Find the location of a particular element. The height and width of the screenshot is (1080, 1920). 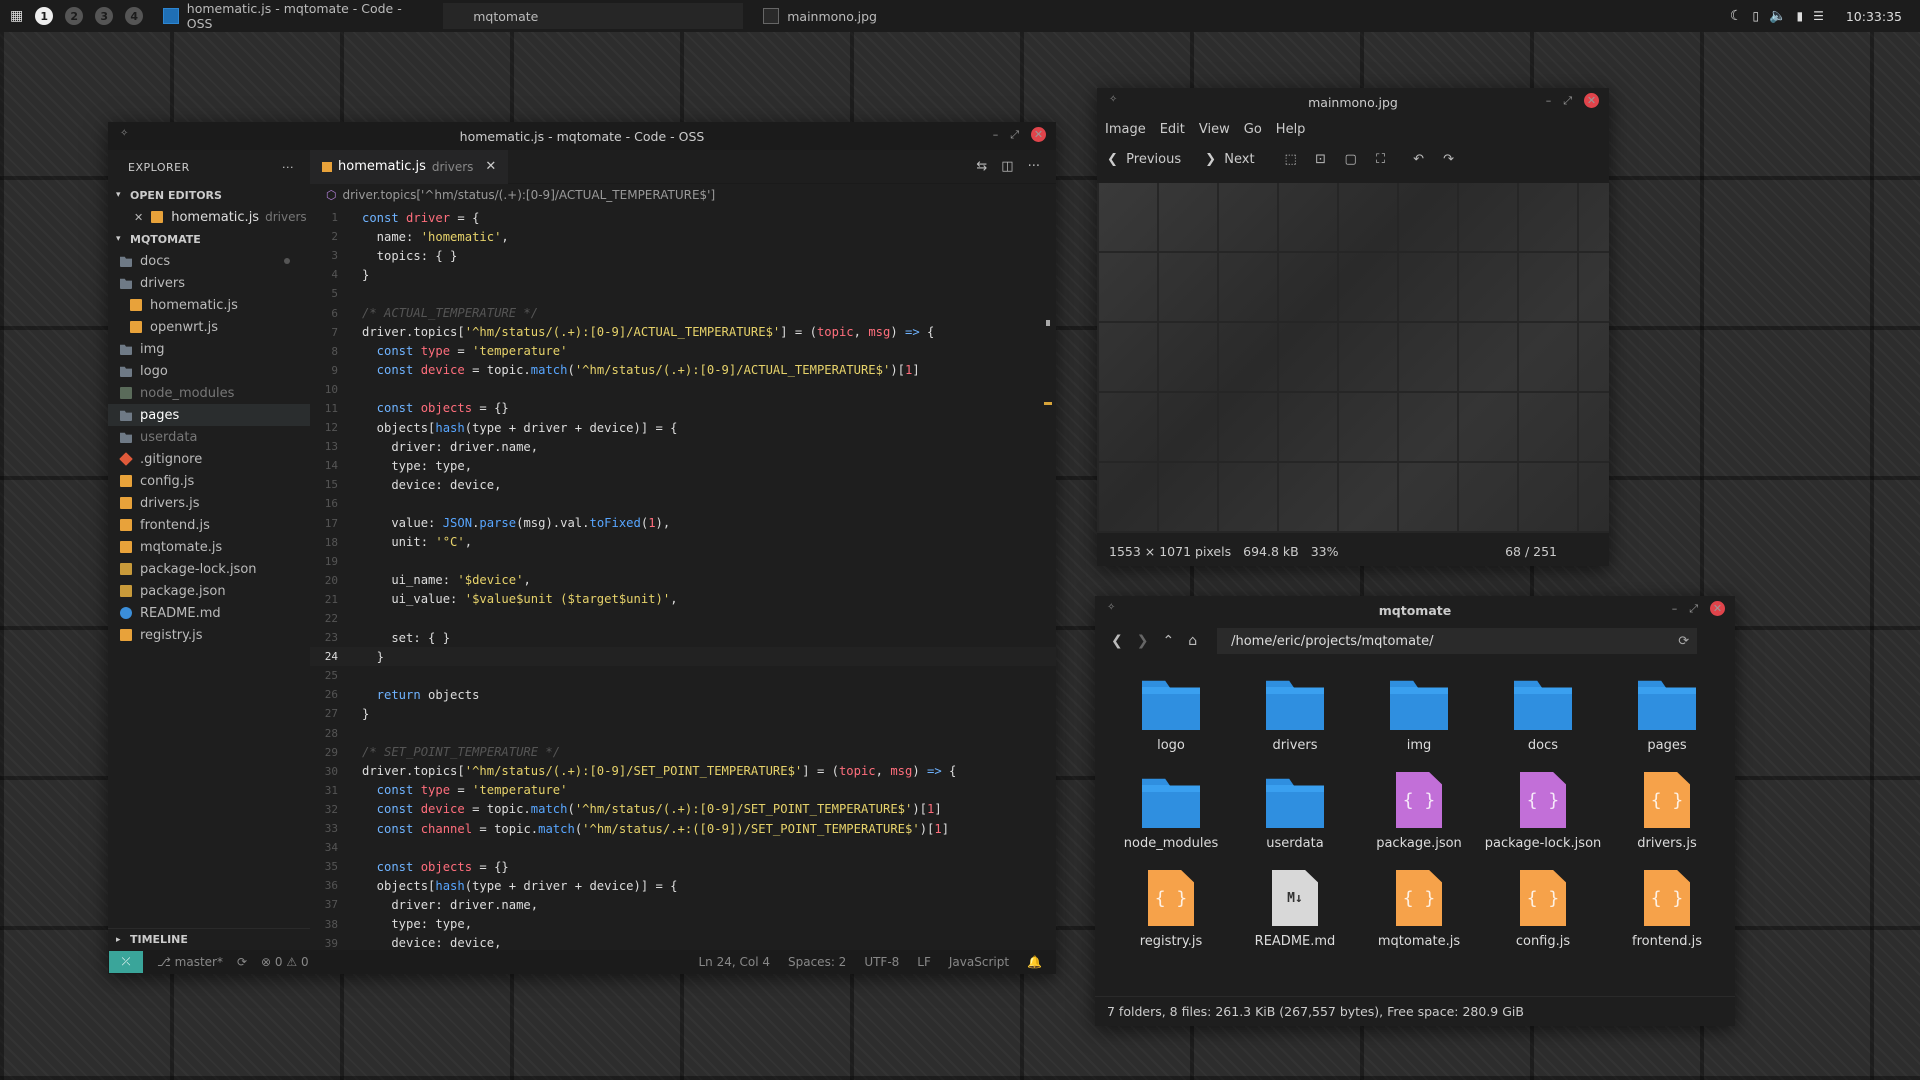

code-line: 37 driver: driver.name, is located at coordinates (683, 904).